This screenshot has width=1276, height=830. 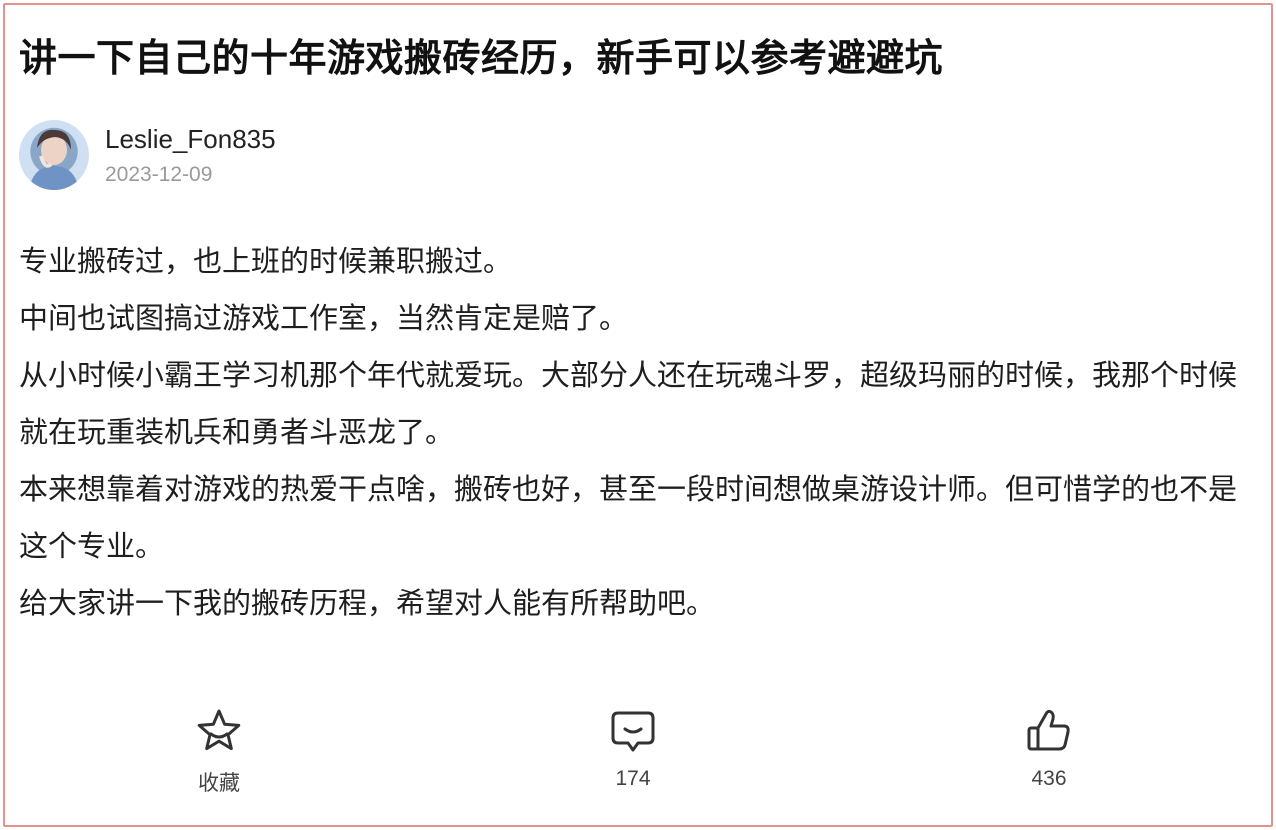 What do you see at coordinates (1049, 731) in the screenshot?
I see `thumbs-up-icon` at bounding box center [1049, 731].